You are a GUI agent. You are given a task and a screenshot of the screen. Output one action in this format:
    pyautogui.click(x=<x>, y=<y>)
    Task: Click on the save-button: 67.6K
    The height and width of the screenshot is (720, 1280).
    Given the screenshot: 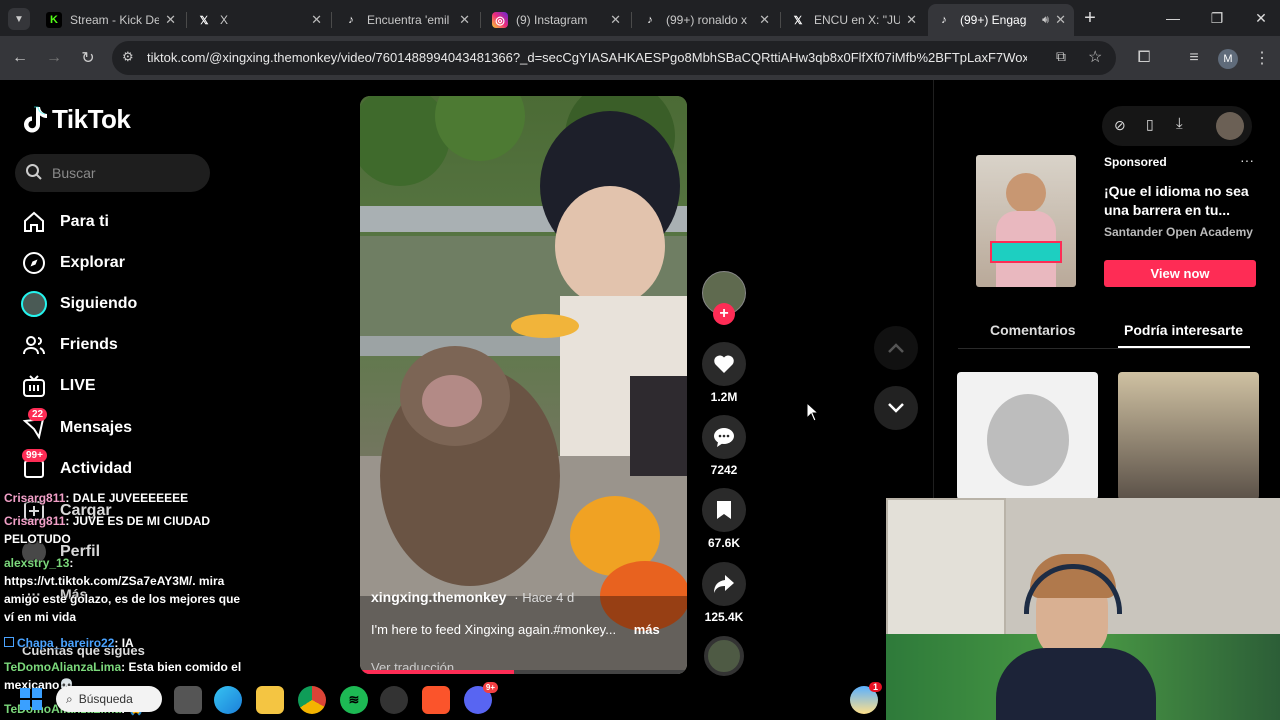 What is the action you would take?
    pyautogui.click(x=724, y=519)
    